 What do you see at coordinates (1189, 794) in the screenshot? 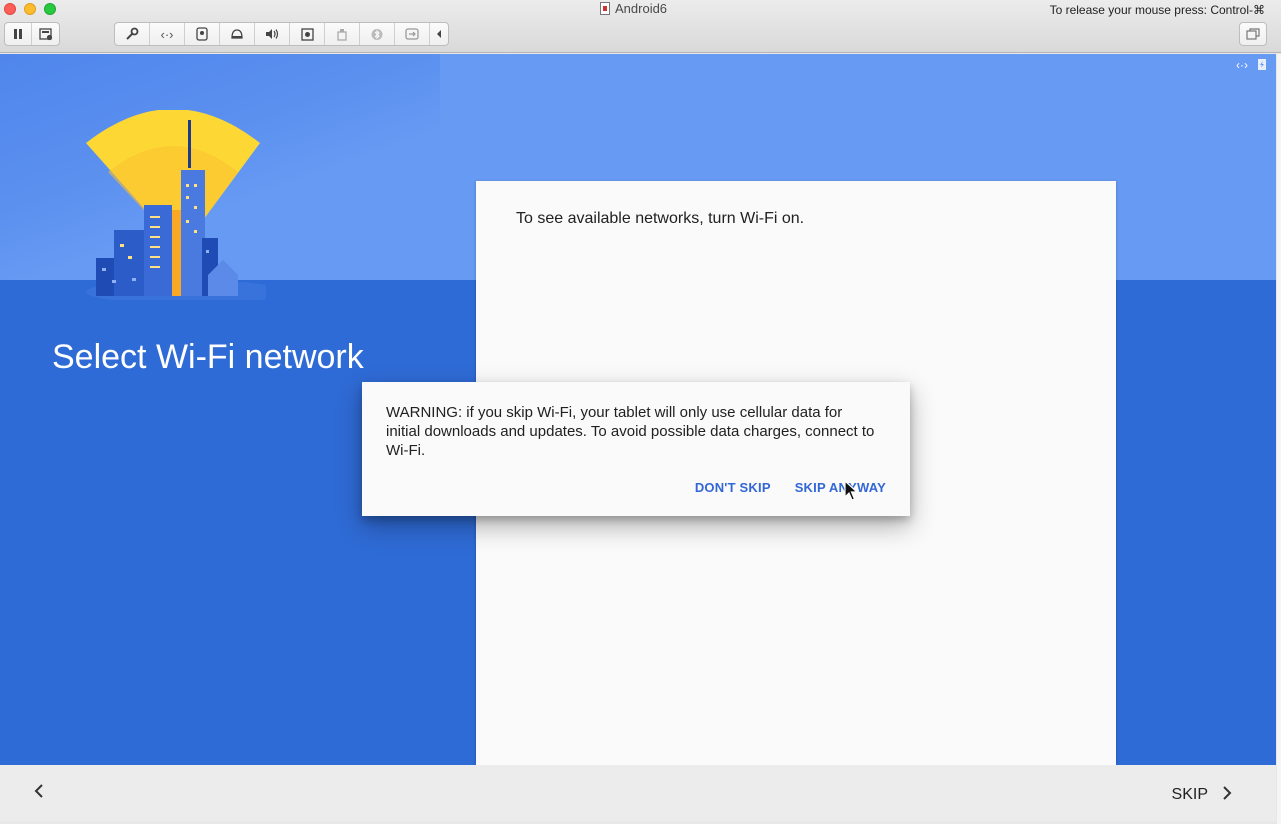
I see `skip-label: SKIP` at bounding box center [1189, 794].